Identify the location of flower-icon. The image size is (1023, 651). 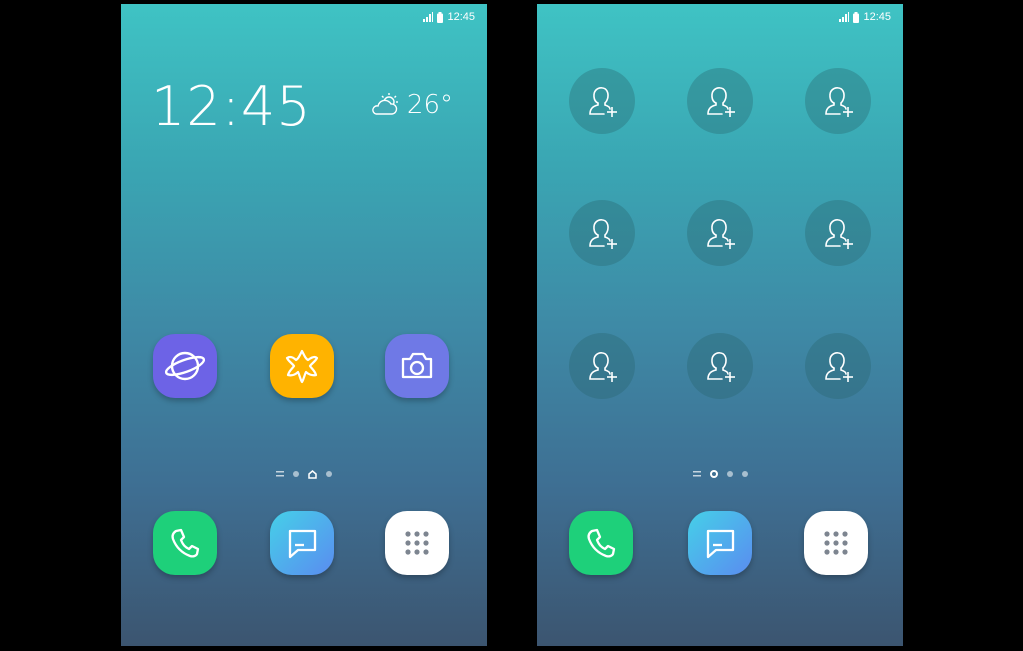
(302, 366).